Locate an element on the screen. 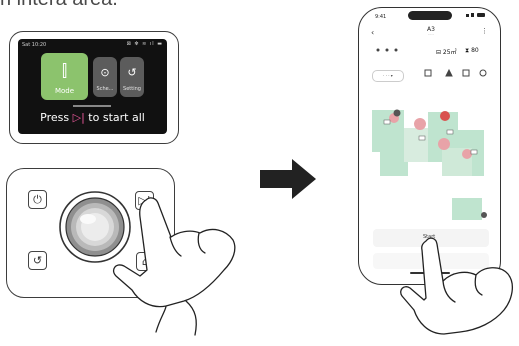 This screenshot has width=519, height=346. phone-notch is located at coordinates (430, 15).